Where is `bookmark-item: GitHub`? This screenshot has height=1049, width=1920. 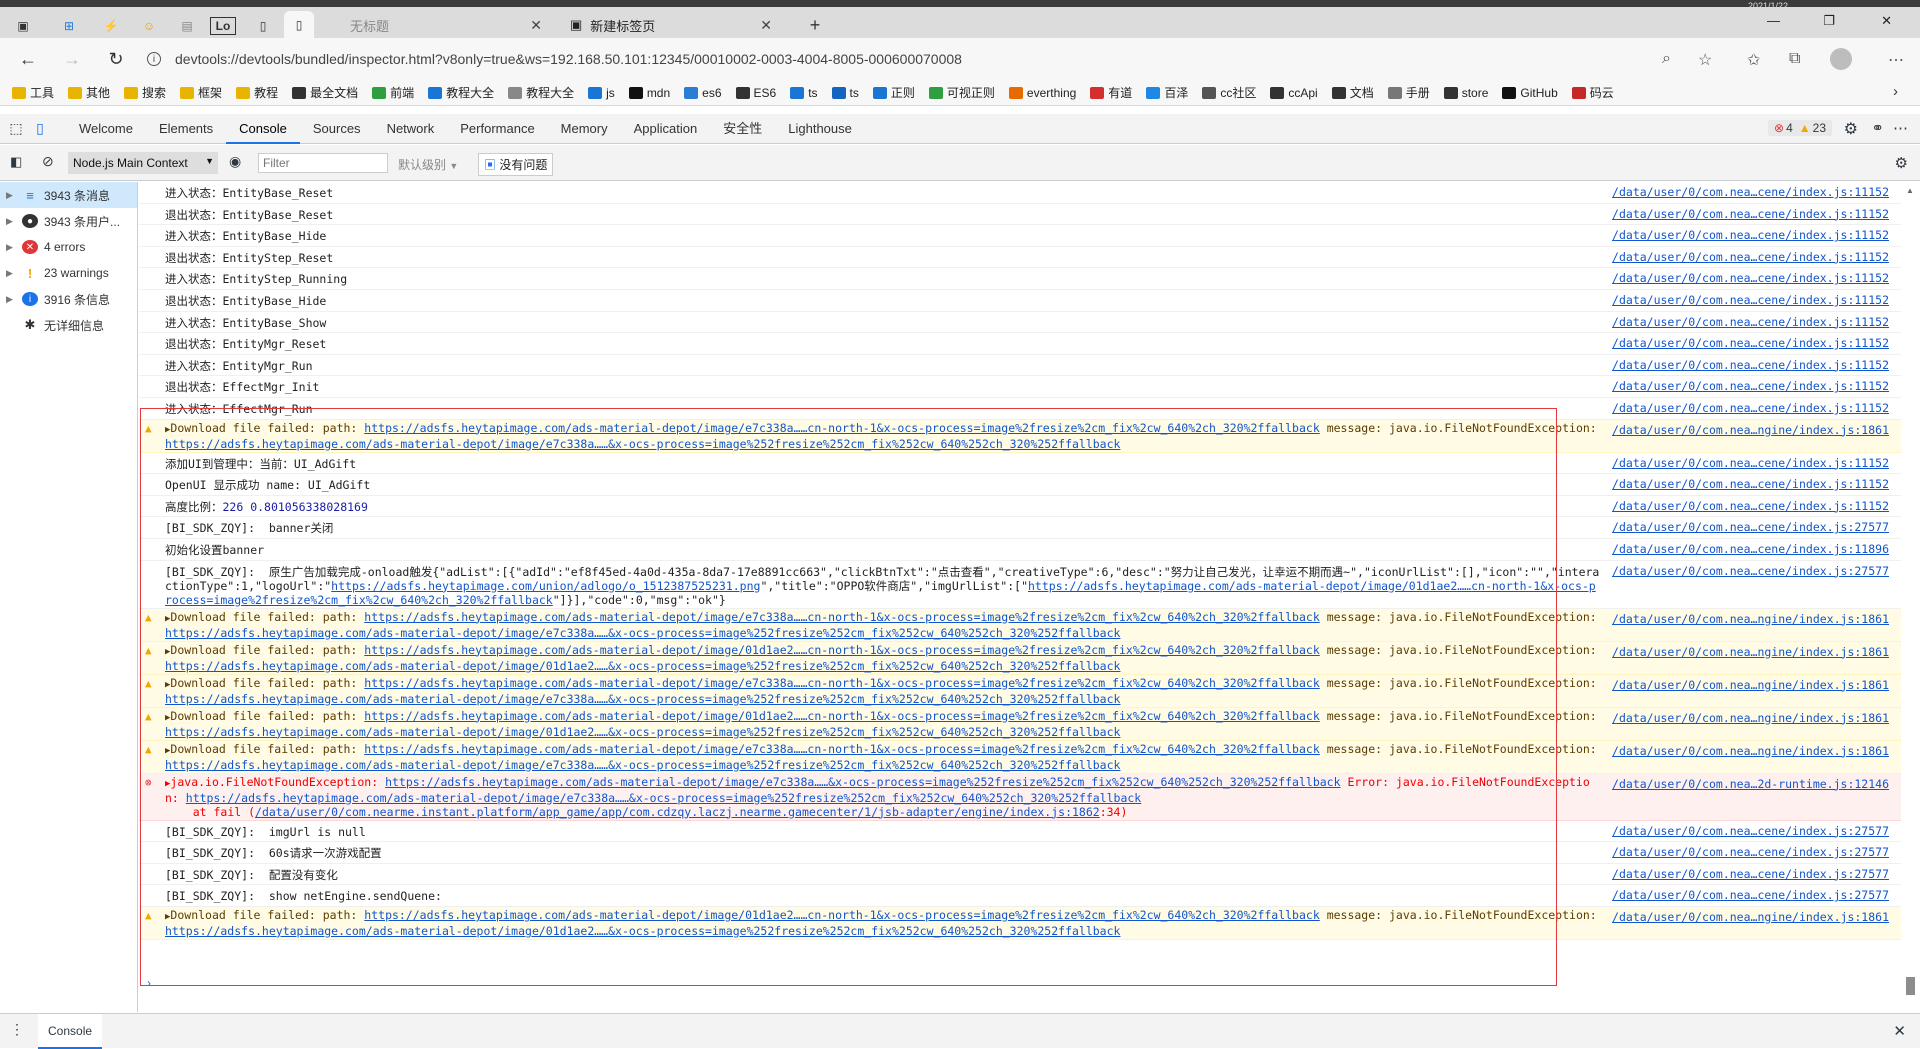
bookmark-item: GitHub is located at coordinates (1530, 93).